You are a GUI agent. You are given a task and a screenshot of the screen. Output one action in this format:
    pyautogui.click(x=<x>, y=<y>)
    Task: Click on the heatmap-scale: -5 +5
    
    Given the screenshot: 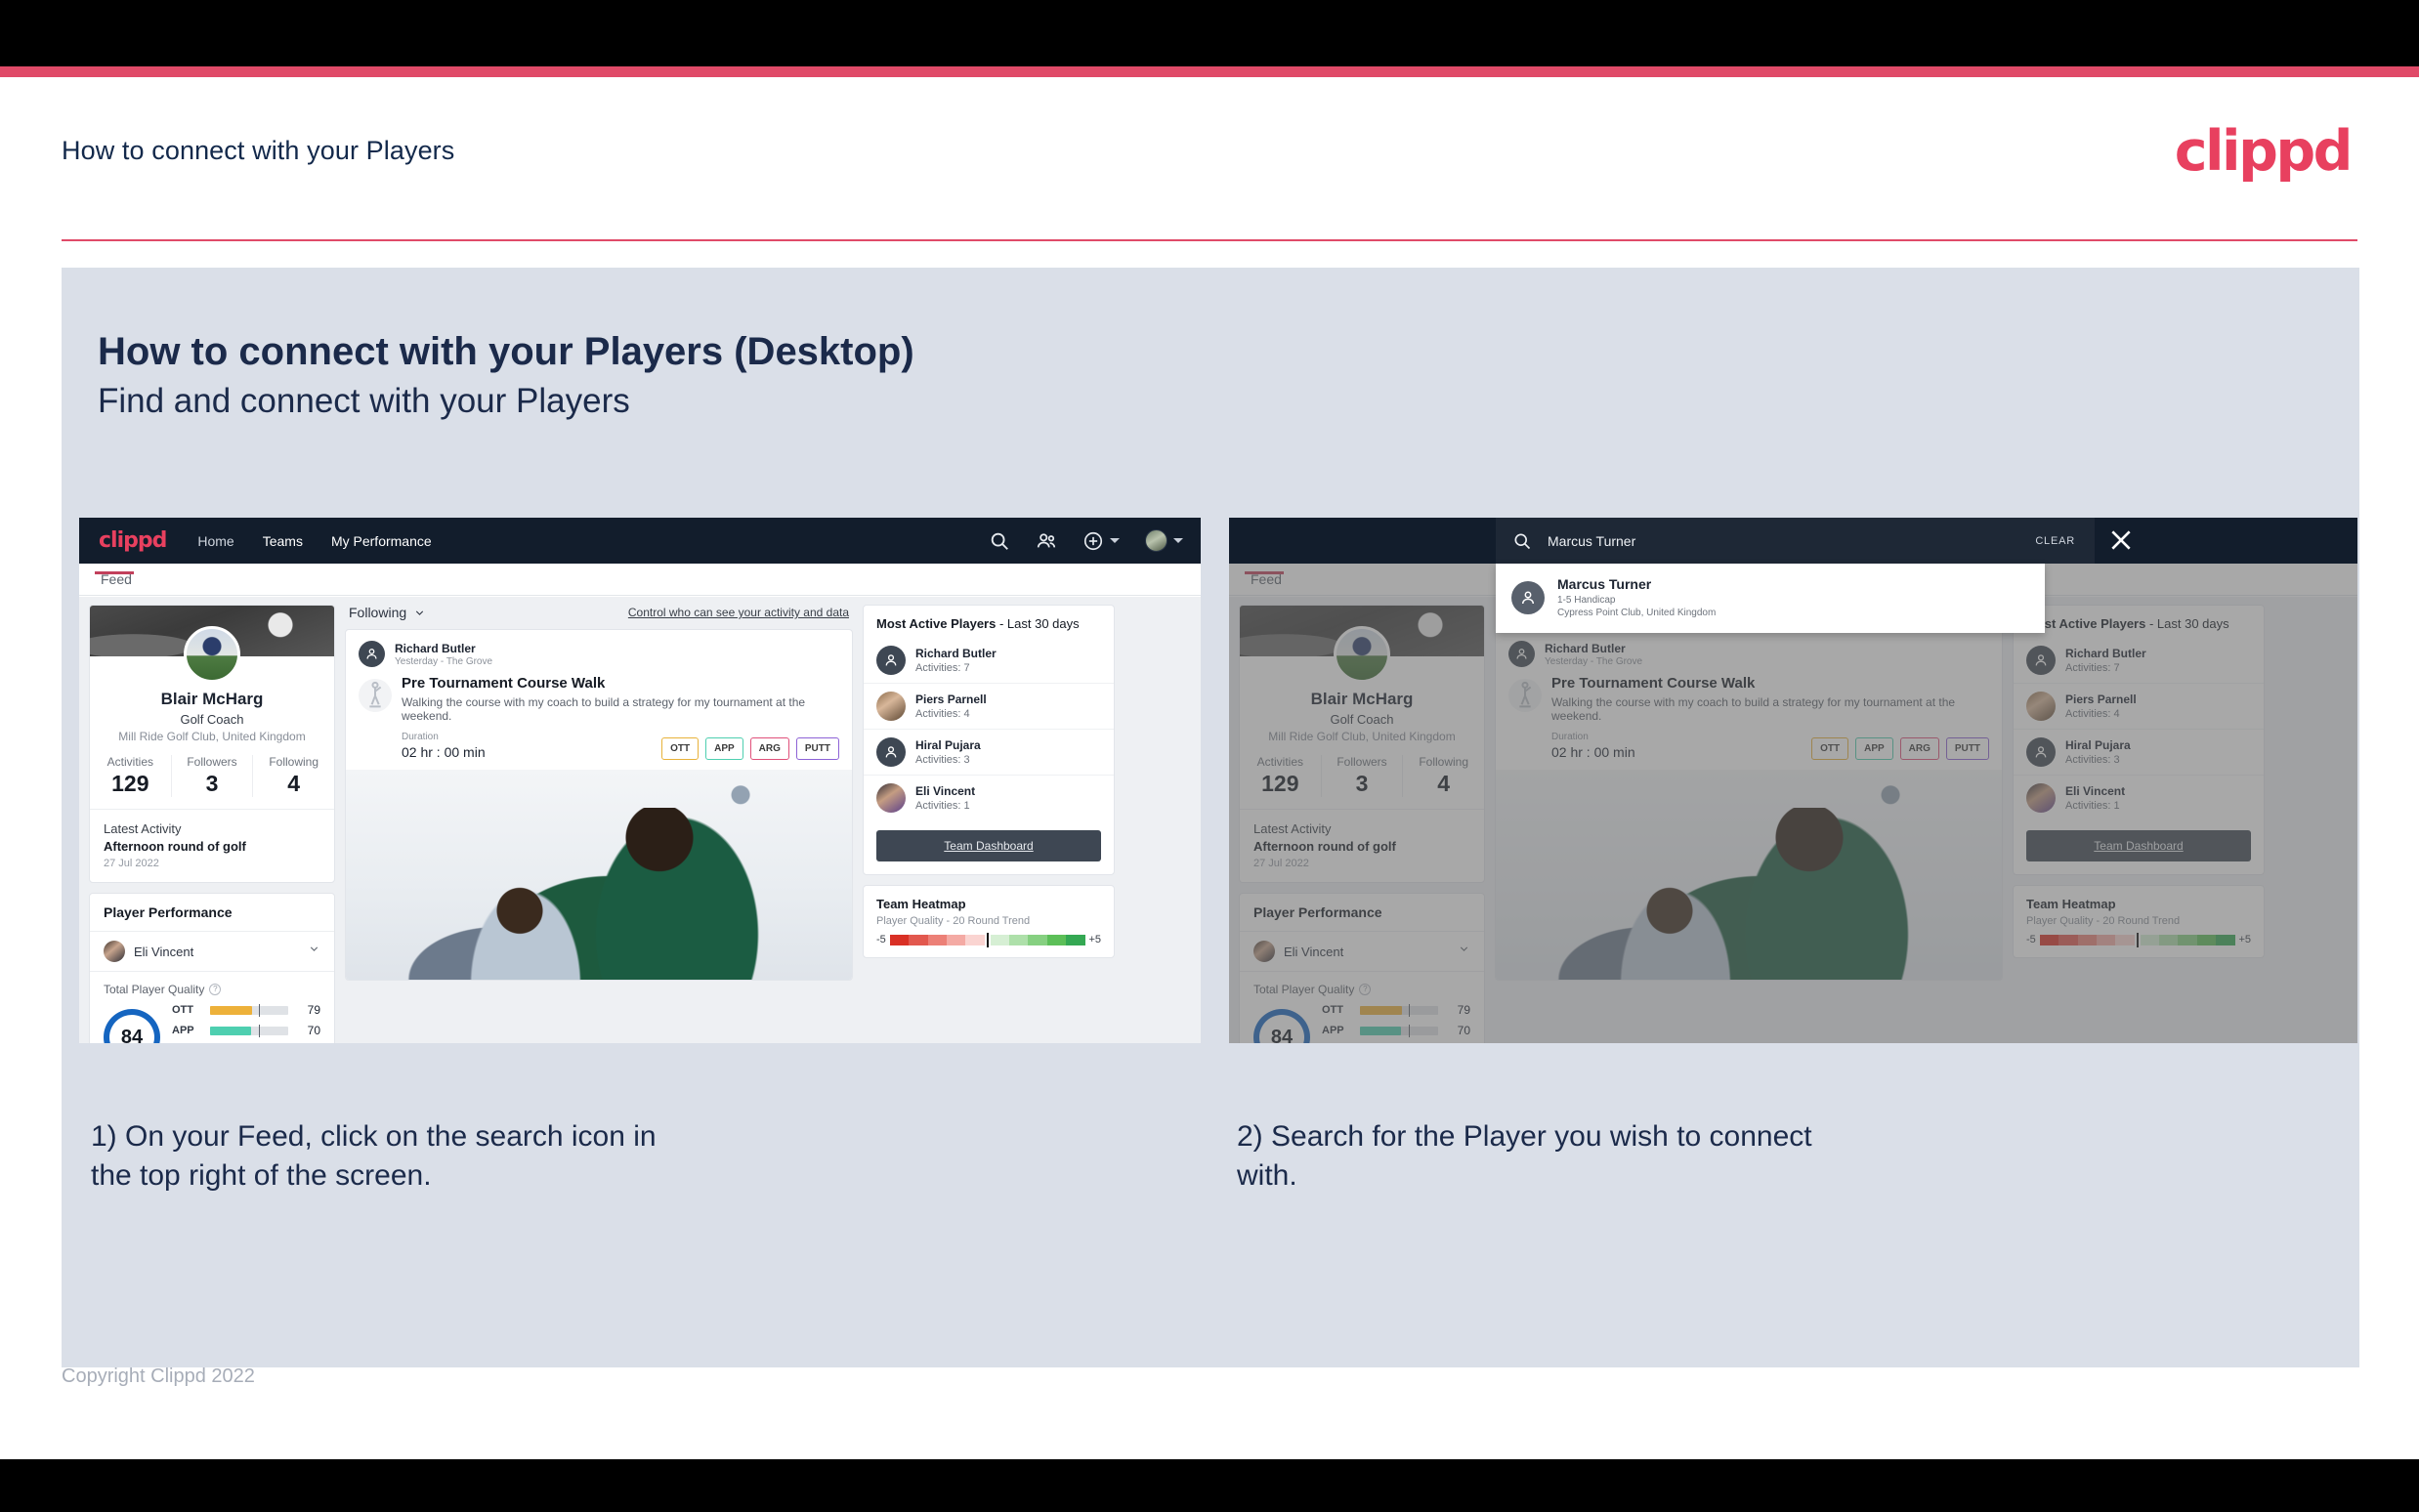 What is the action you would take?
    pyautogui.click(x=2139, y=942)
    